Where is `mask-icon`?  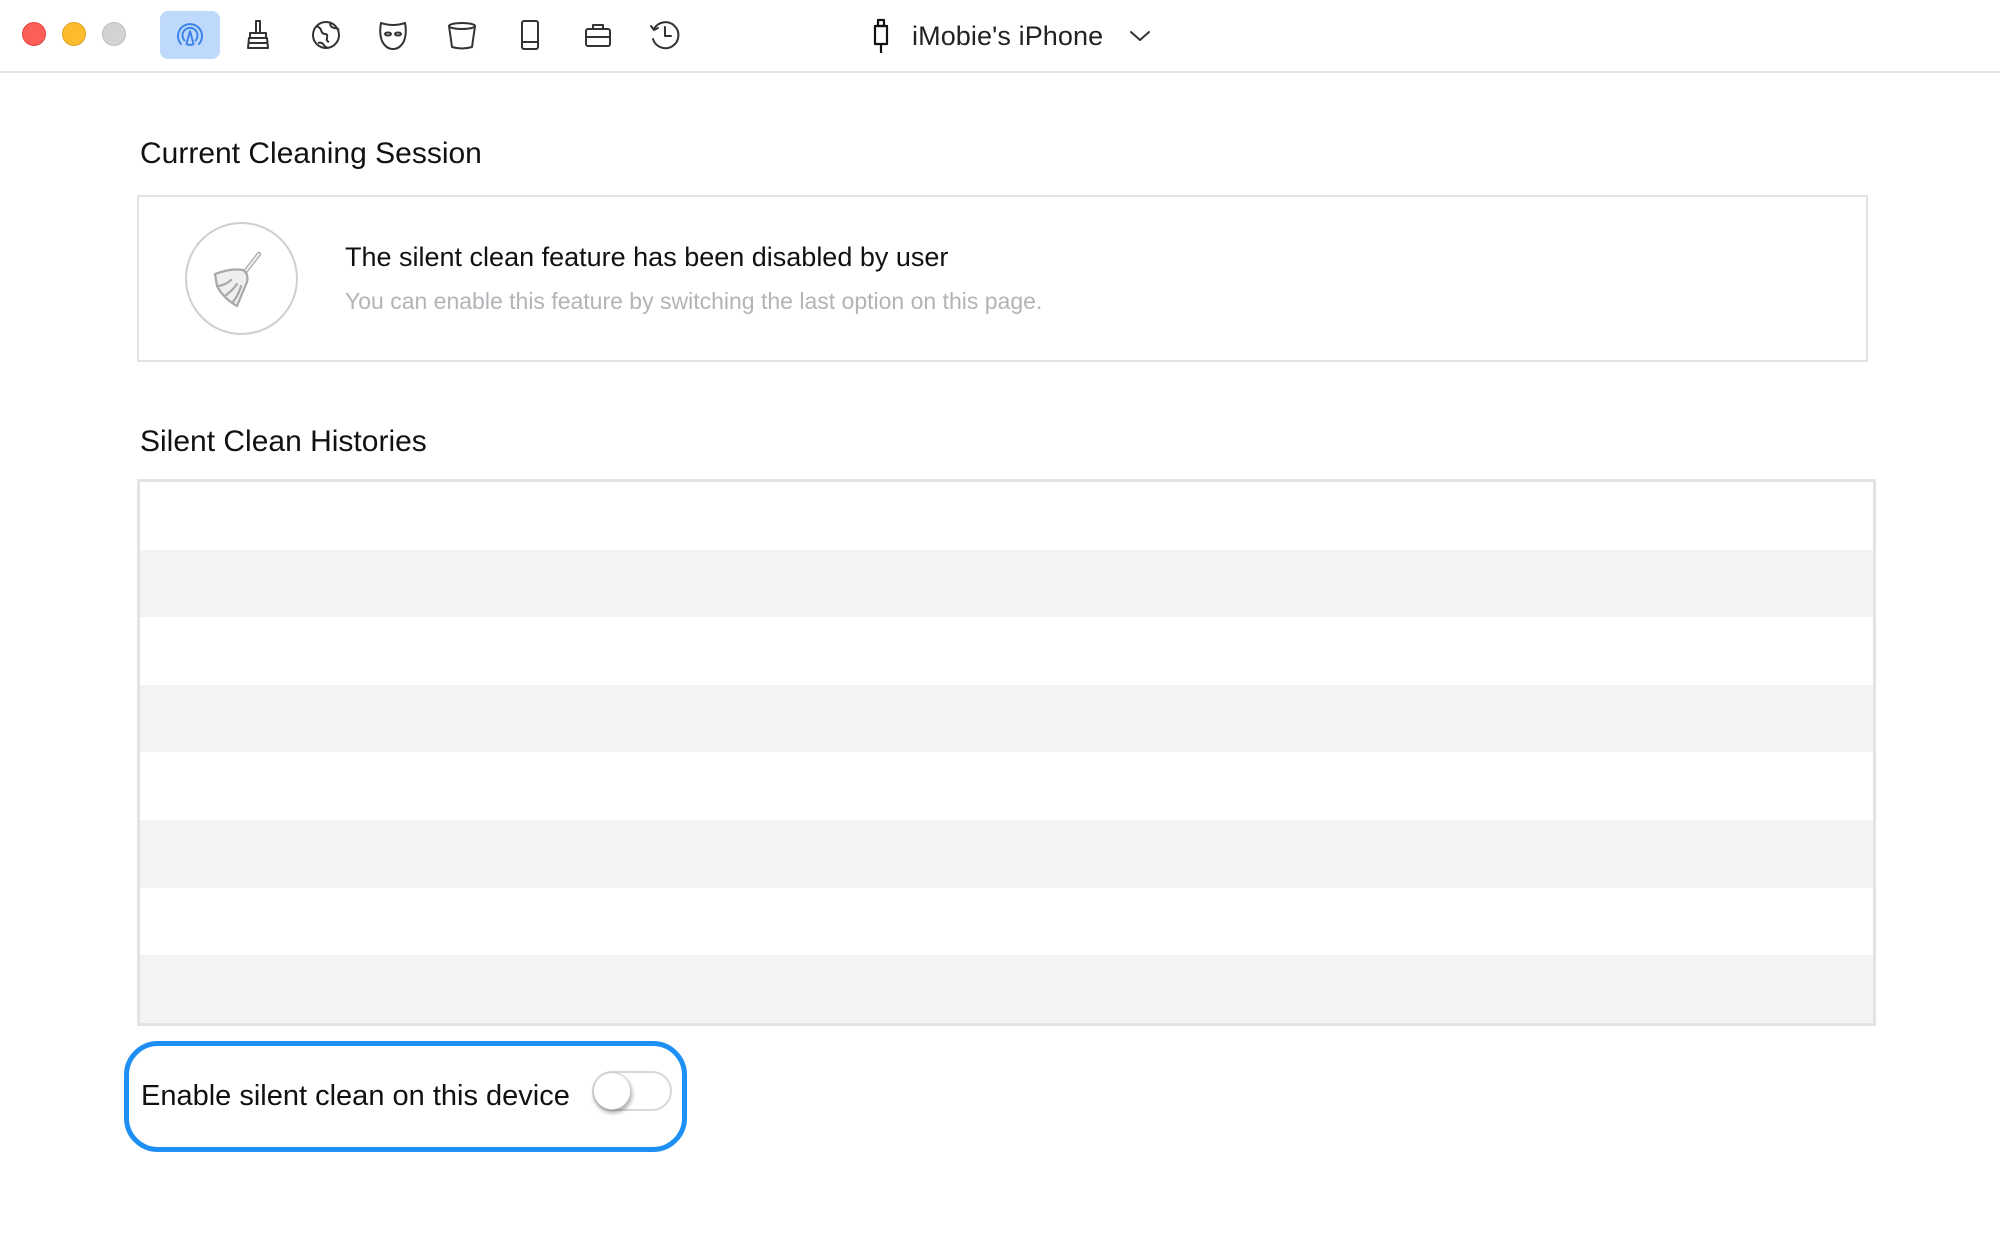
mask-icon is located at coordinates (393, 36).